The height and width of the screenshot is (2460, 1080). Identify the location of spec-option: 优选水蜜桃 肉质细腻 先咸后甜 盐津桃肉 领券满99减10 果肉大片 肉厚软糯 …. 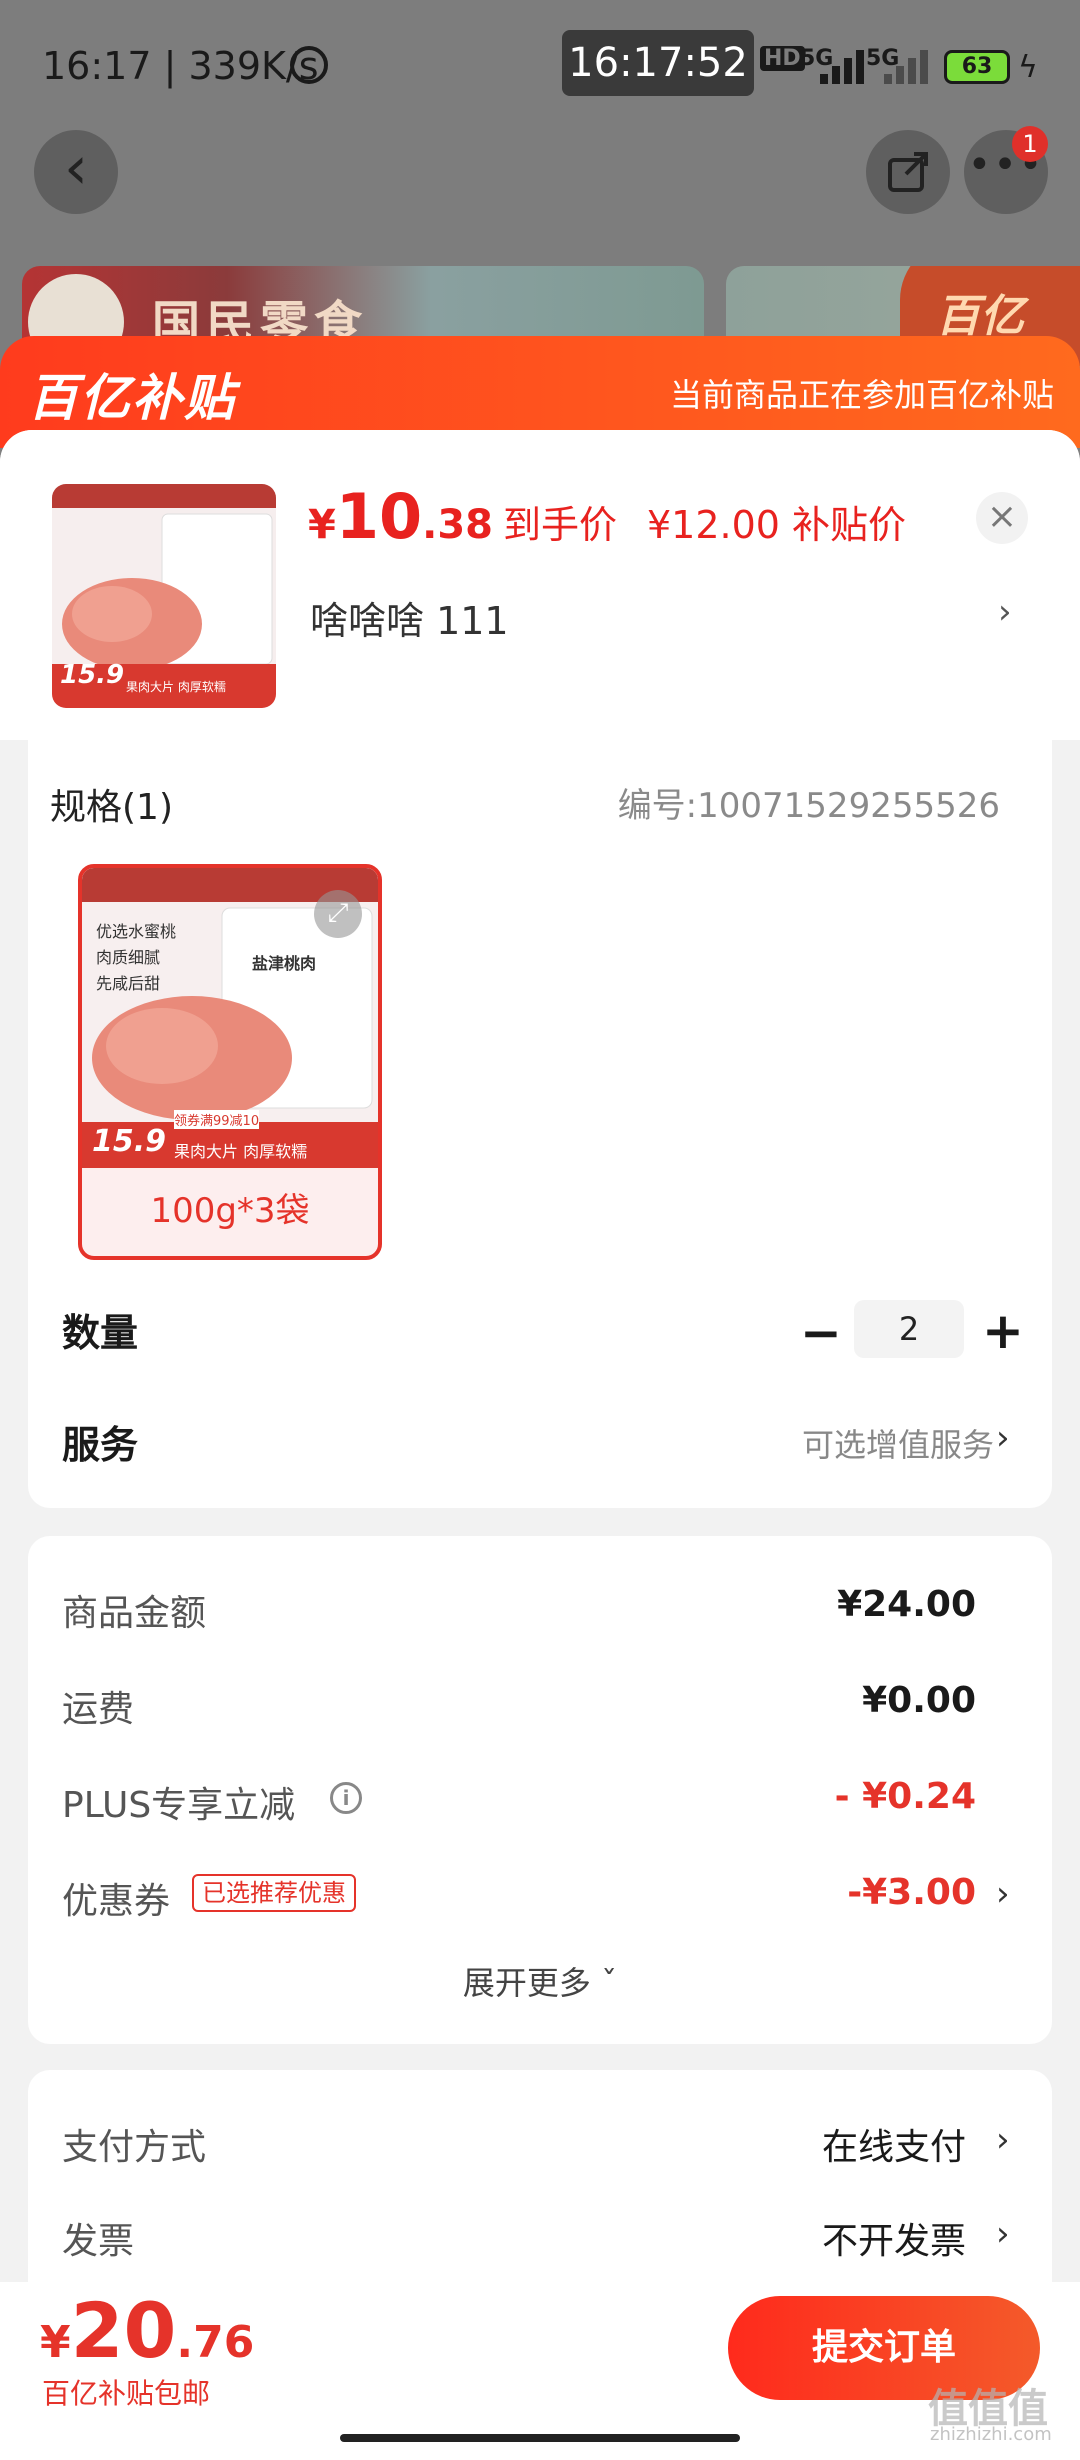
(230, 1062).